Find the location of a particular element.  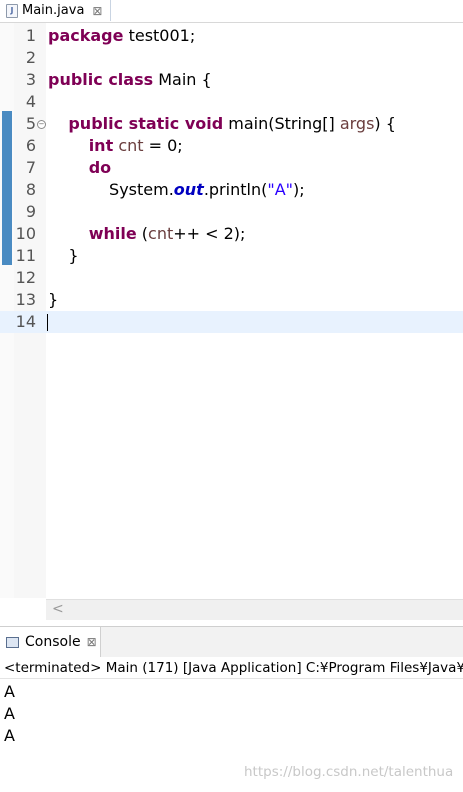

code-line: 12 is located at coordinates (231, 278).